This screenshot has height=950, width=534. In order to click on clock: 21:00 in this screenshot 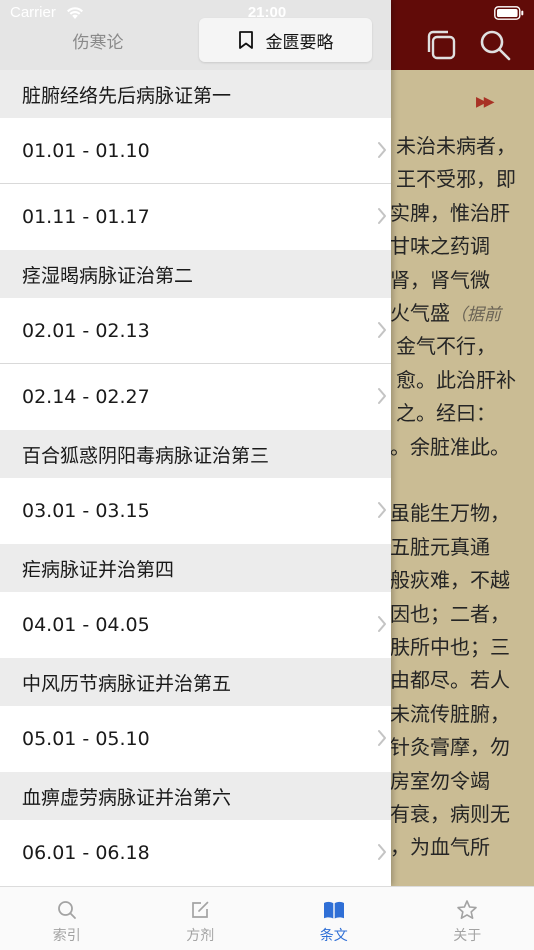, I will do `click(267, 12)`.